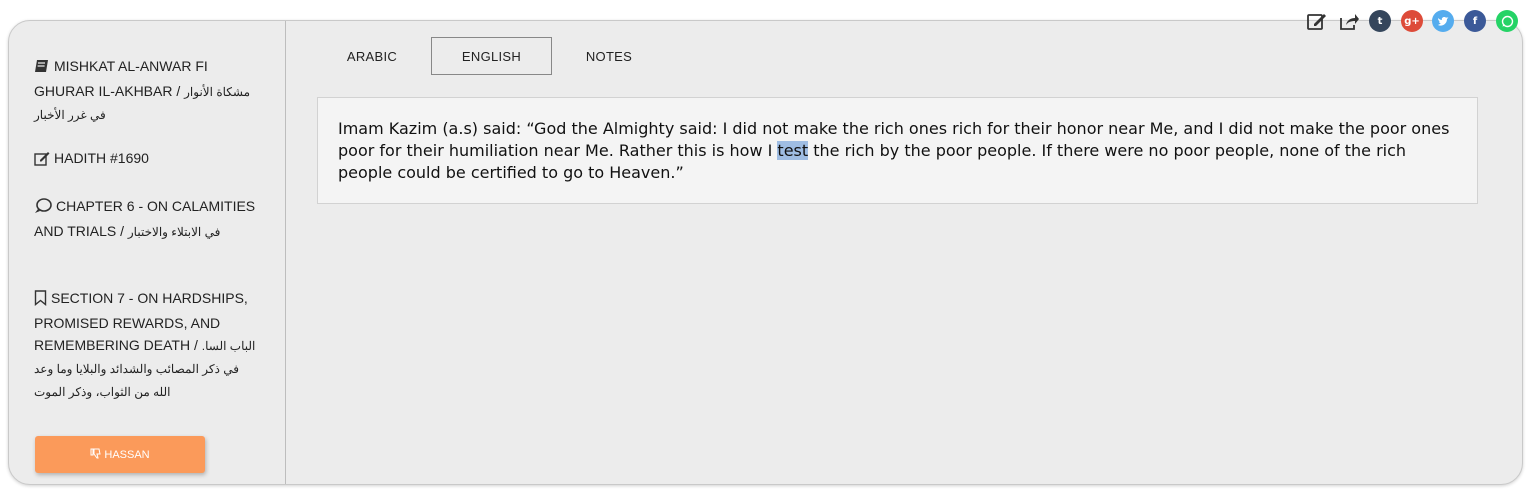 The image size is (1535, 493). What do you see at coordinates (491, 56) in the screenshot?
I see `tab-english: ENGLISH` at bounding box center [491, 56].